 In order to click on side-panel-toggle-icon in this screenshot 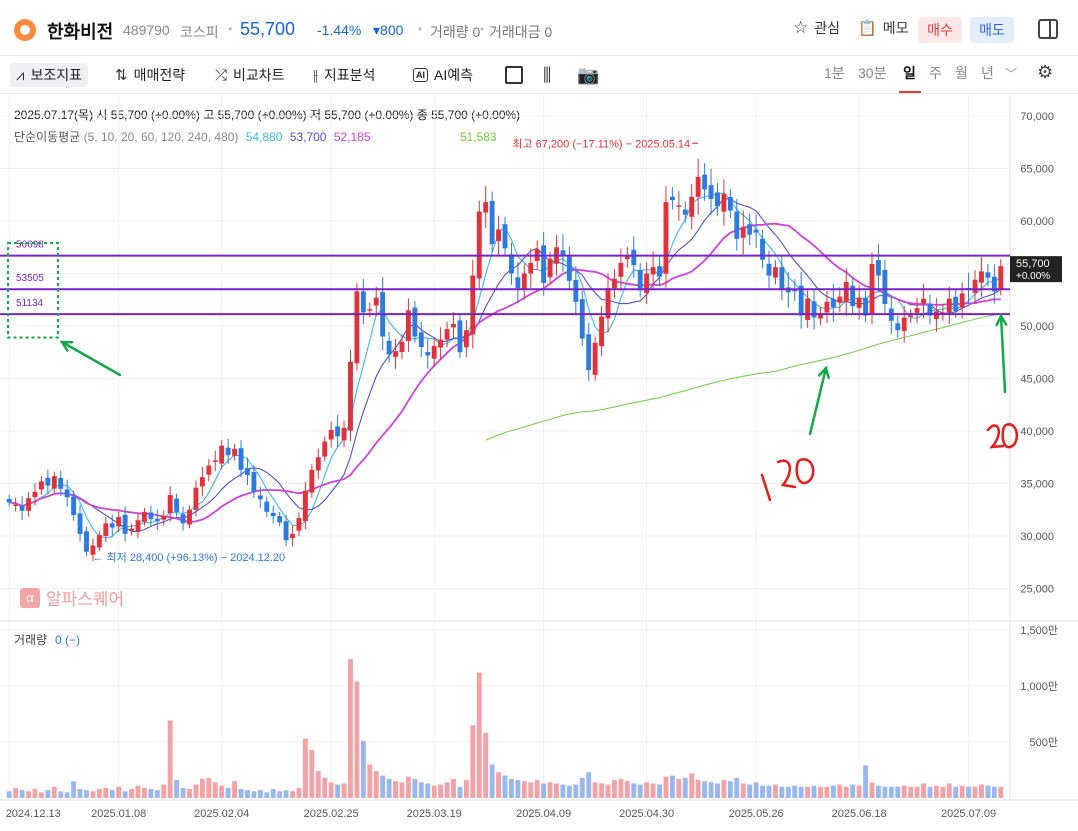, I will do `click(1048, 29)`.